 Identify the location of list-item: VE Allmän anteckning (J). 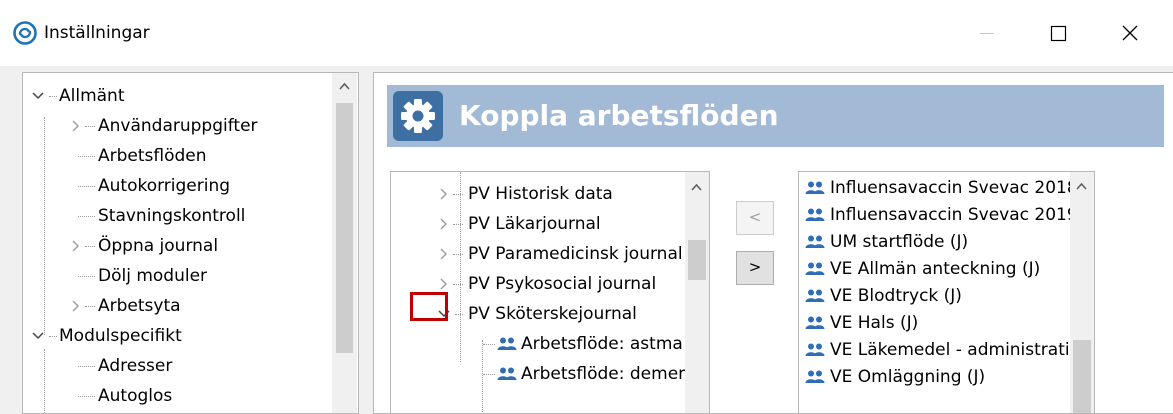
(922, 269).